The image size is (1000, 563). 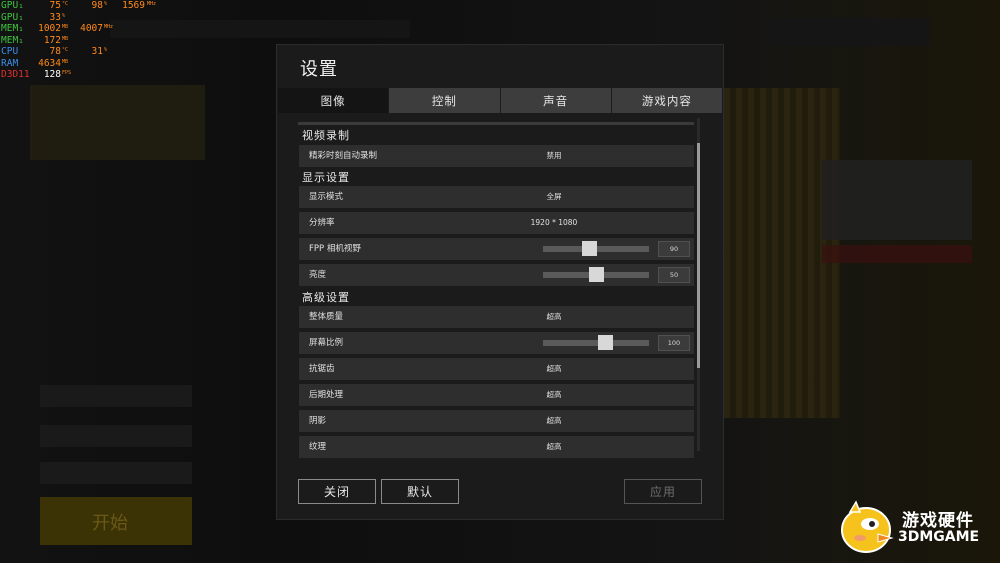 What do you see at coordinates (110, 523) in the screenshot?
I see `background-start-label: 开始` at bounding box center [110, 523].